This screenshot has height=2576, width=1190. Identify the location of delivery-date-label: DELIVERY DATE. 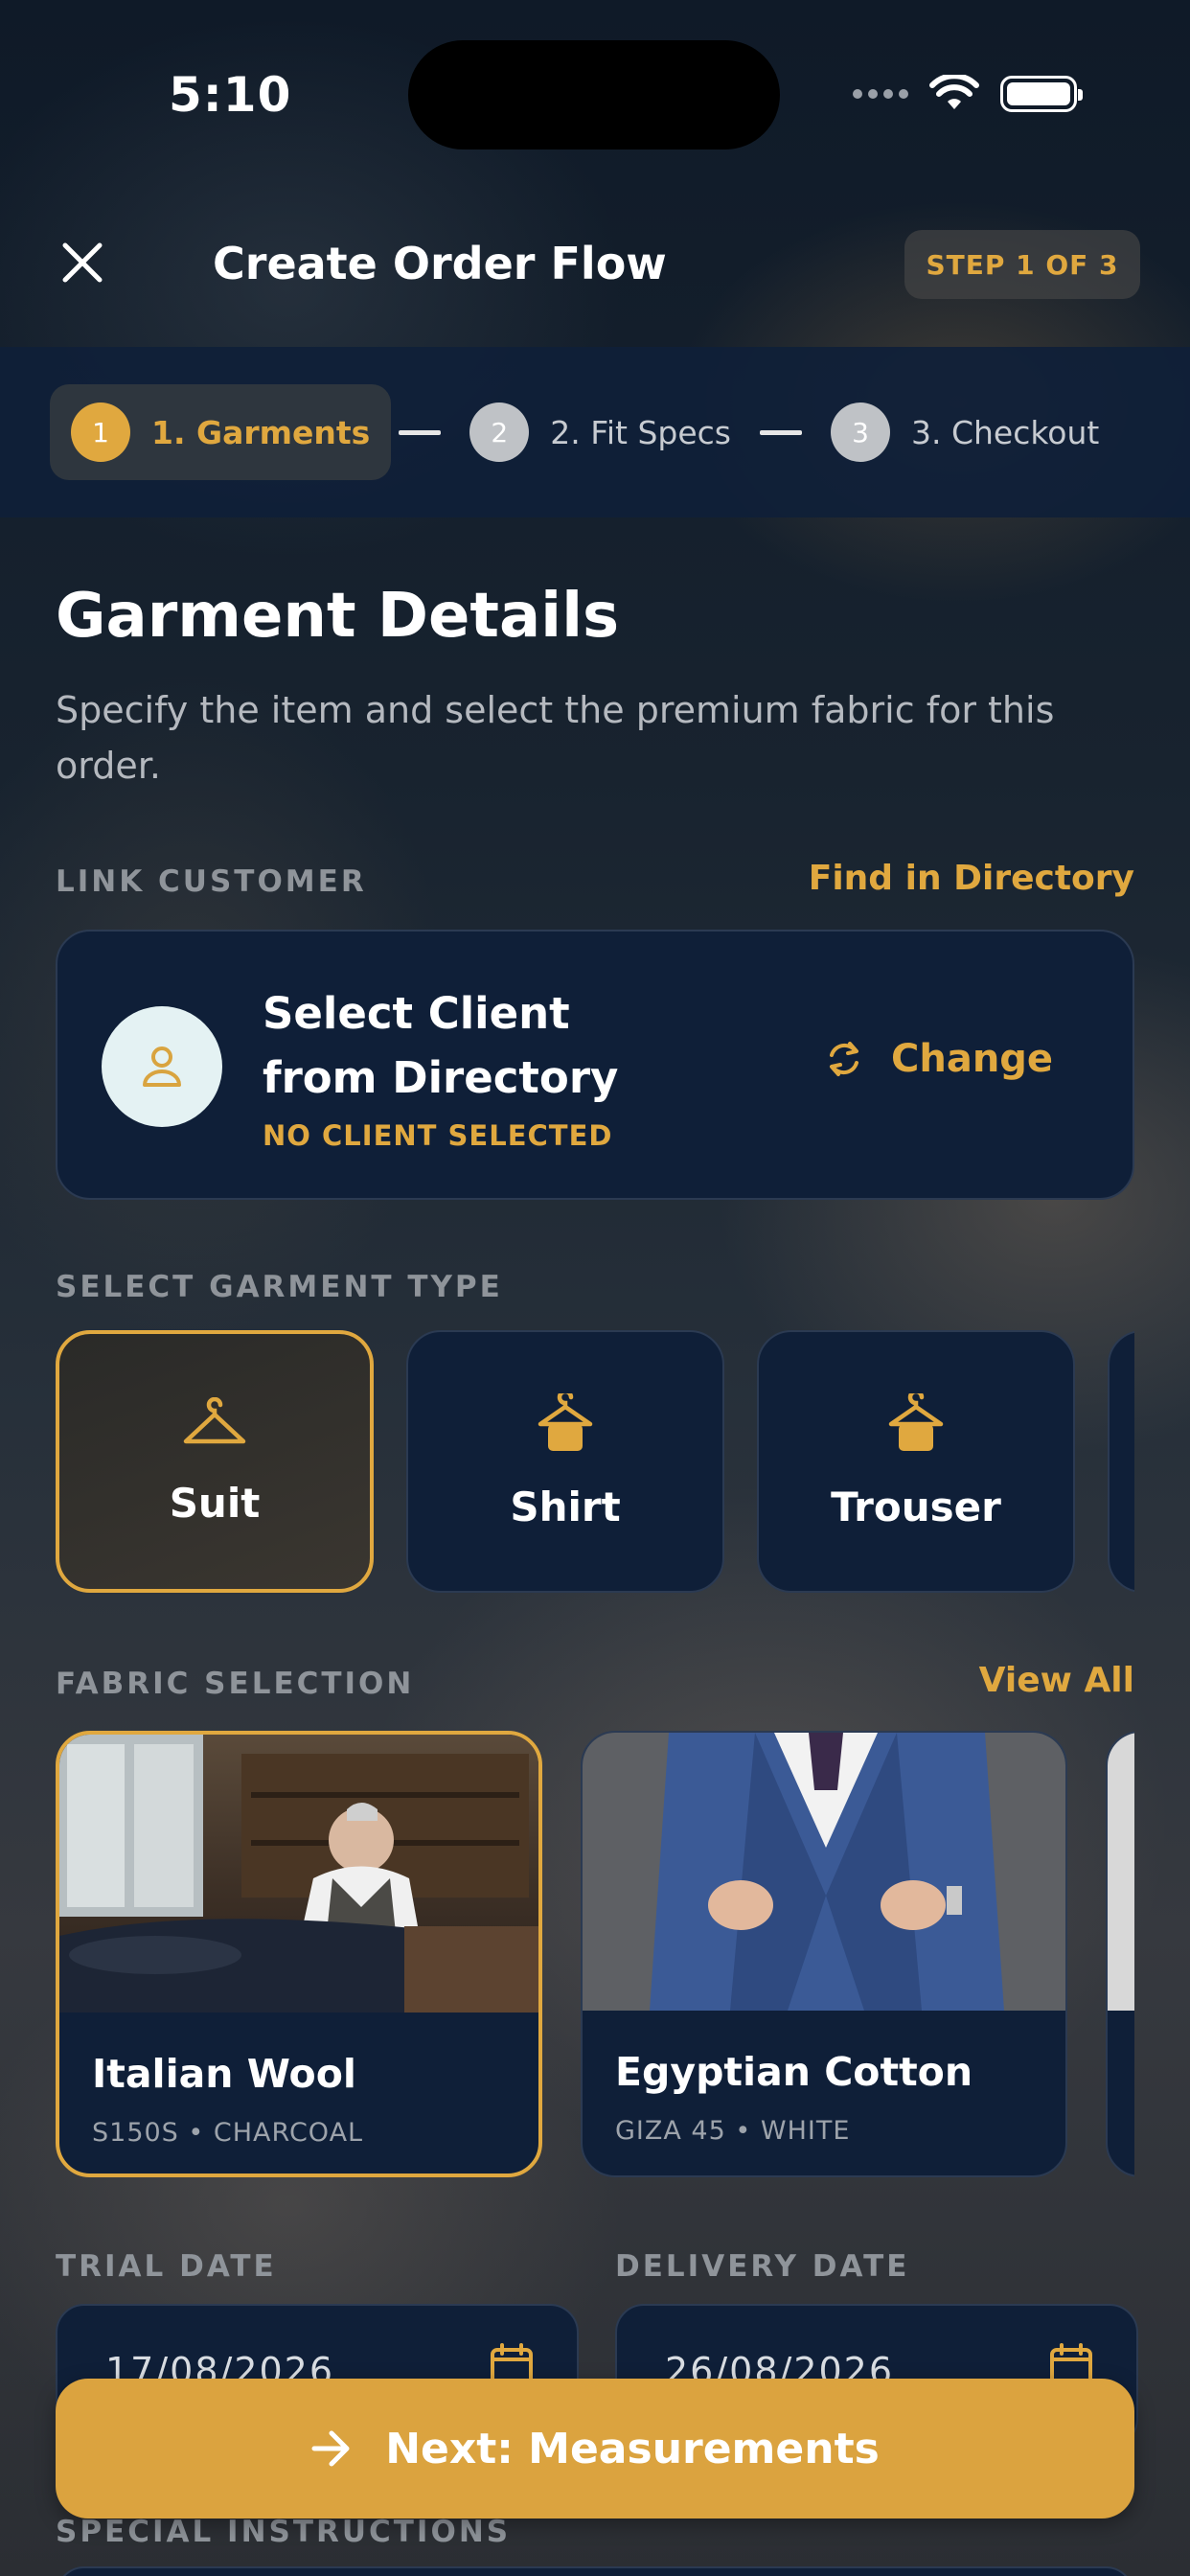
(763, 2266).